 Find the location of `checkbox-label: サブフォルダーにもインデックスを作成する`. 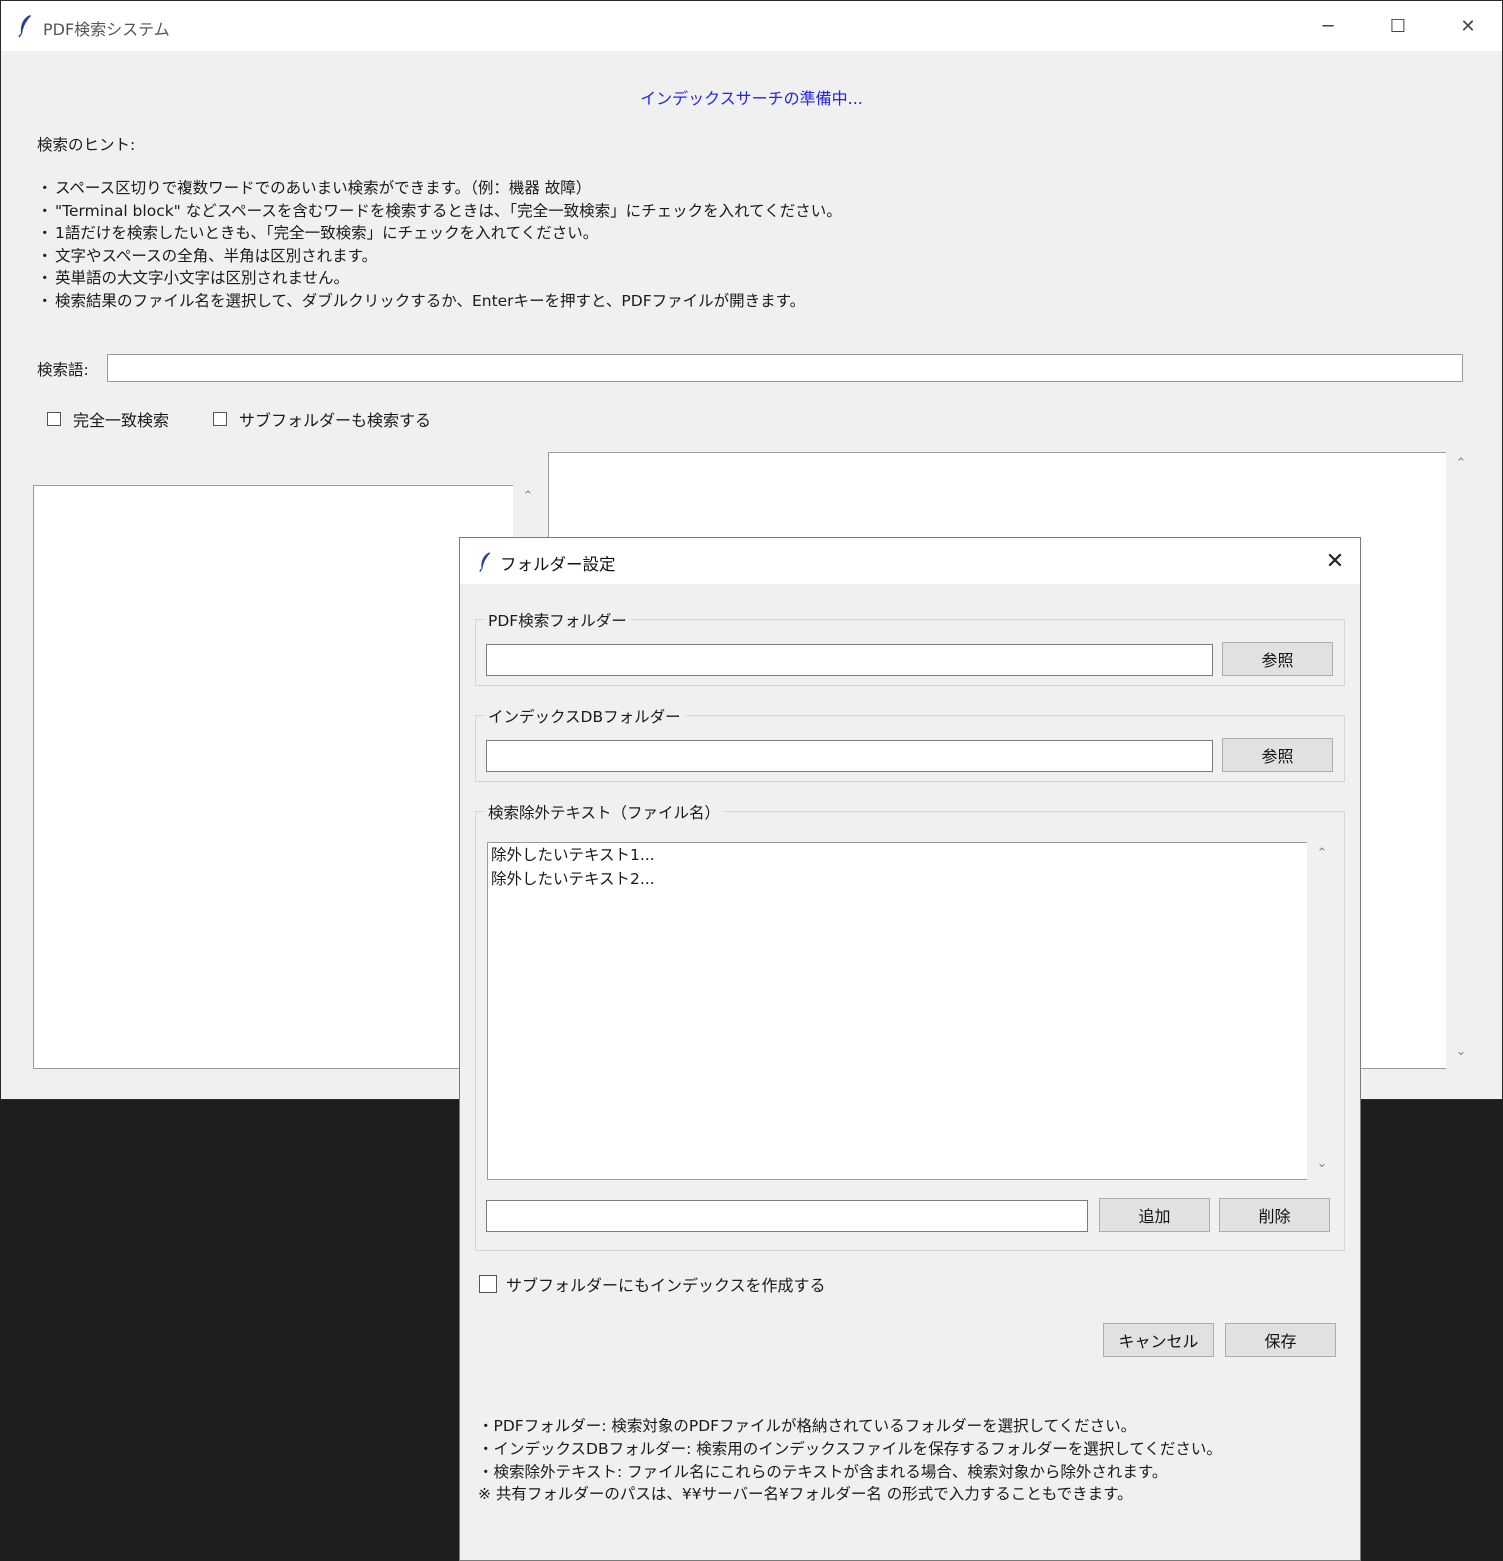

checkbox-label: サブフォルダーにもインデックスを作成する is located at coordinates (666, 1285).